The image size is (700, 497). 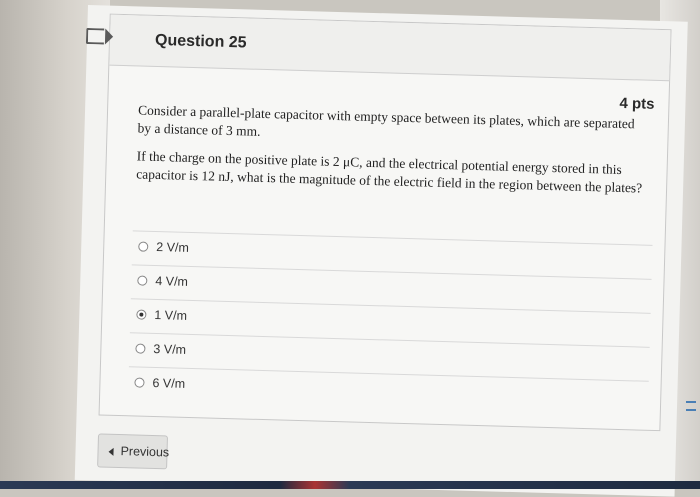 I want to click on answer-label: 3 V/m, so click(x=169, y=349).